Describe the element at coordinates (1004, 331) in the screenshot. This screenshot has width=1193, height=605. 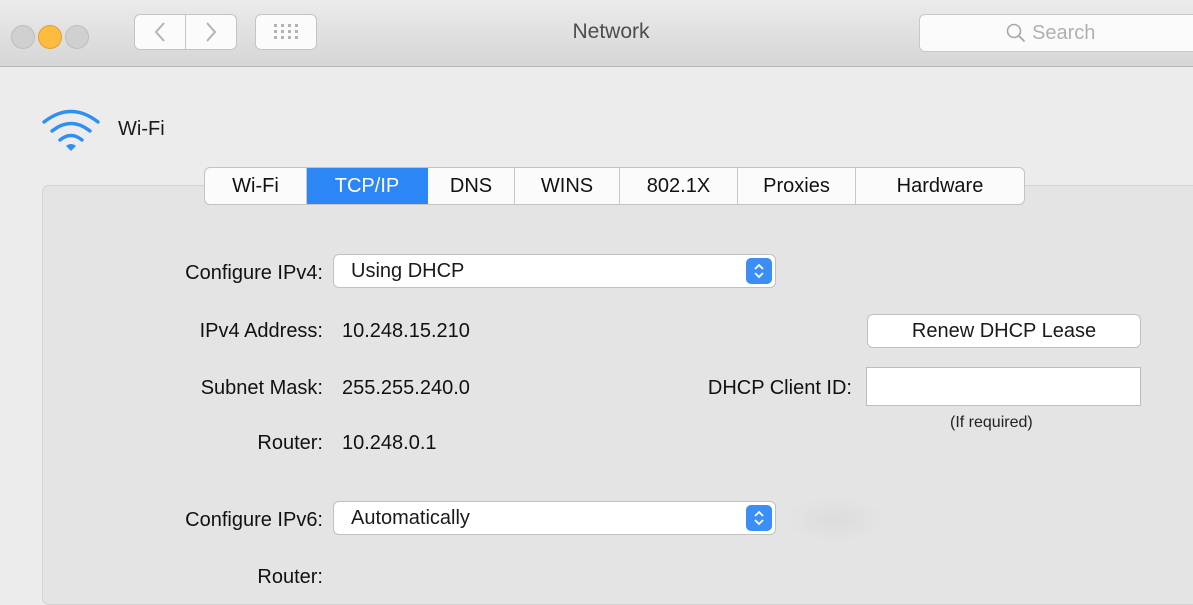
I see `renew-dhcp-lease-button: Renew DHCP Lease` at that location.